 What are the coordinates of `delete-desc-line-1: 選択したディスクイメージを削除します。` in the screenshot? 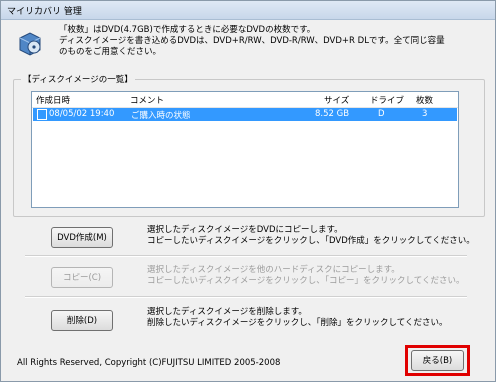 It's located at (227, 312).